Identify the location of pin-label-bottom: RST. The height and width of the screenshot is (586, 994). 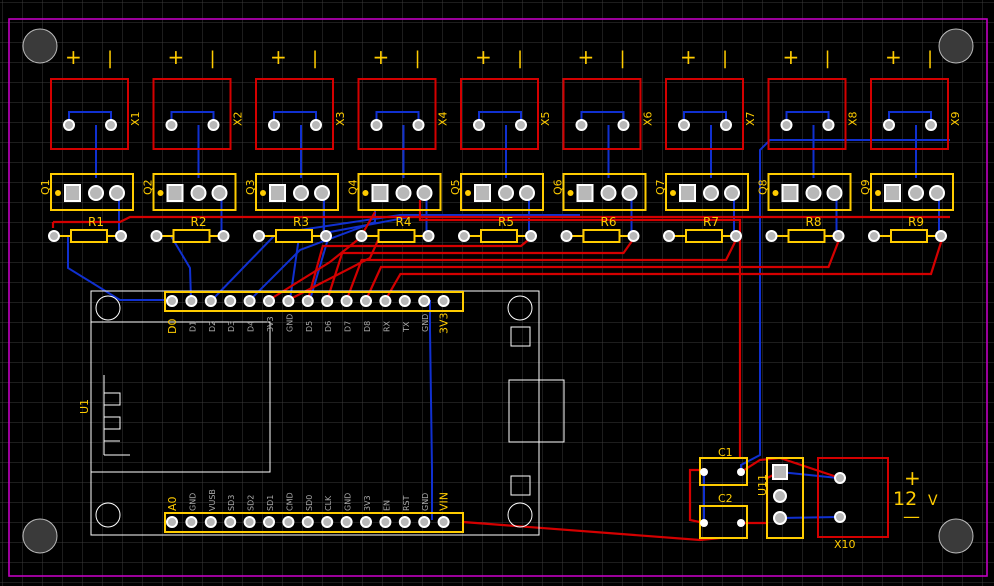
(406, 503).